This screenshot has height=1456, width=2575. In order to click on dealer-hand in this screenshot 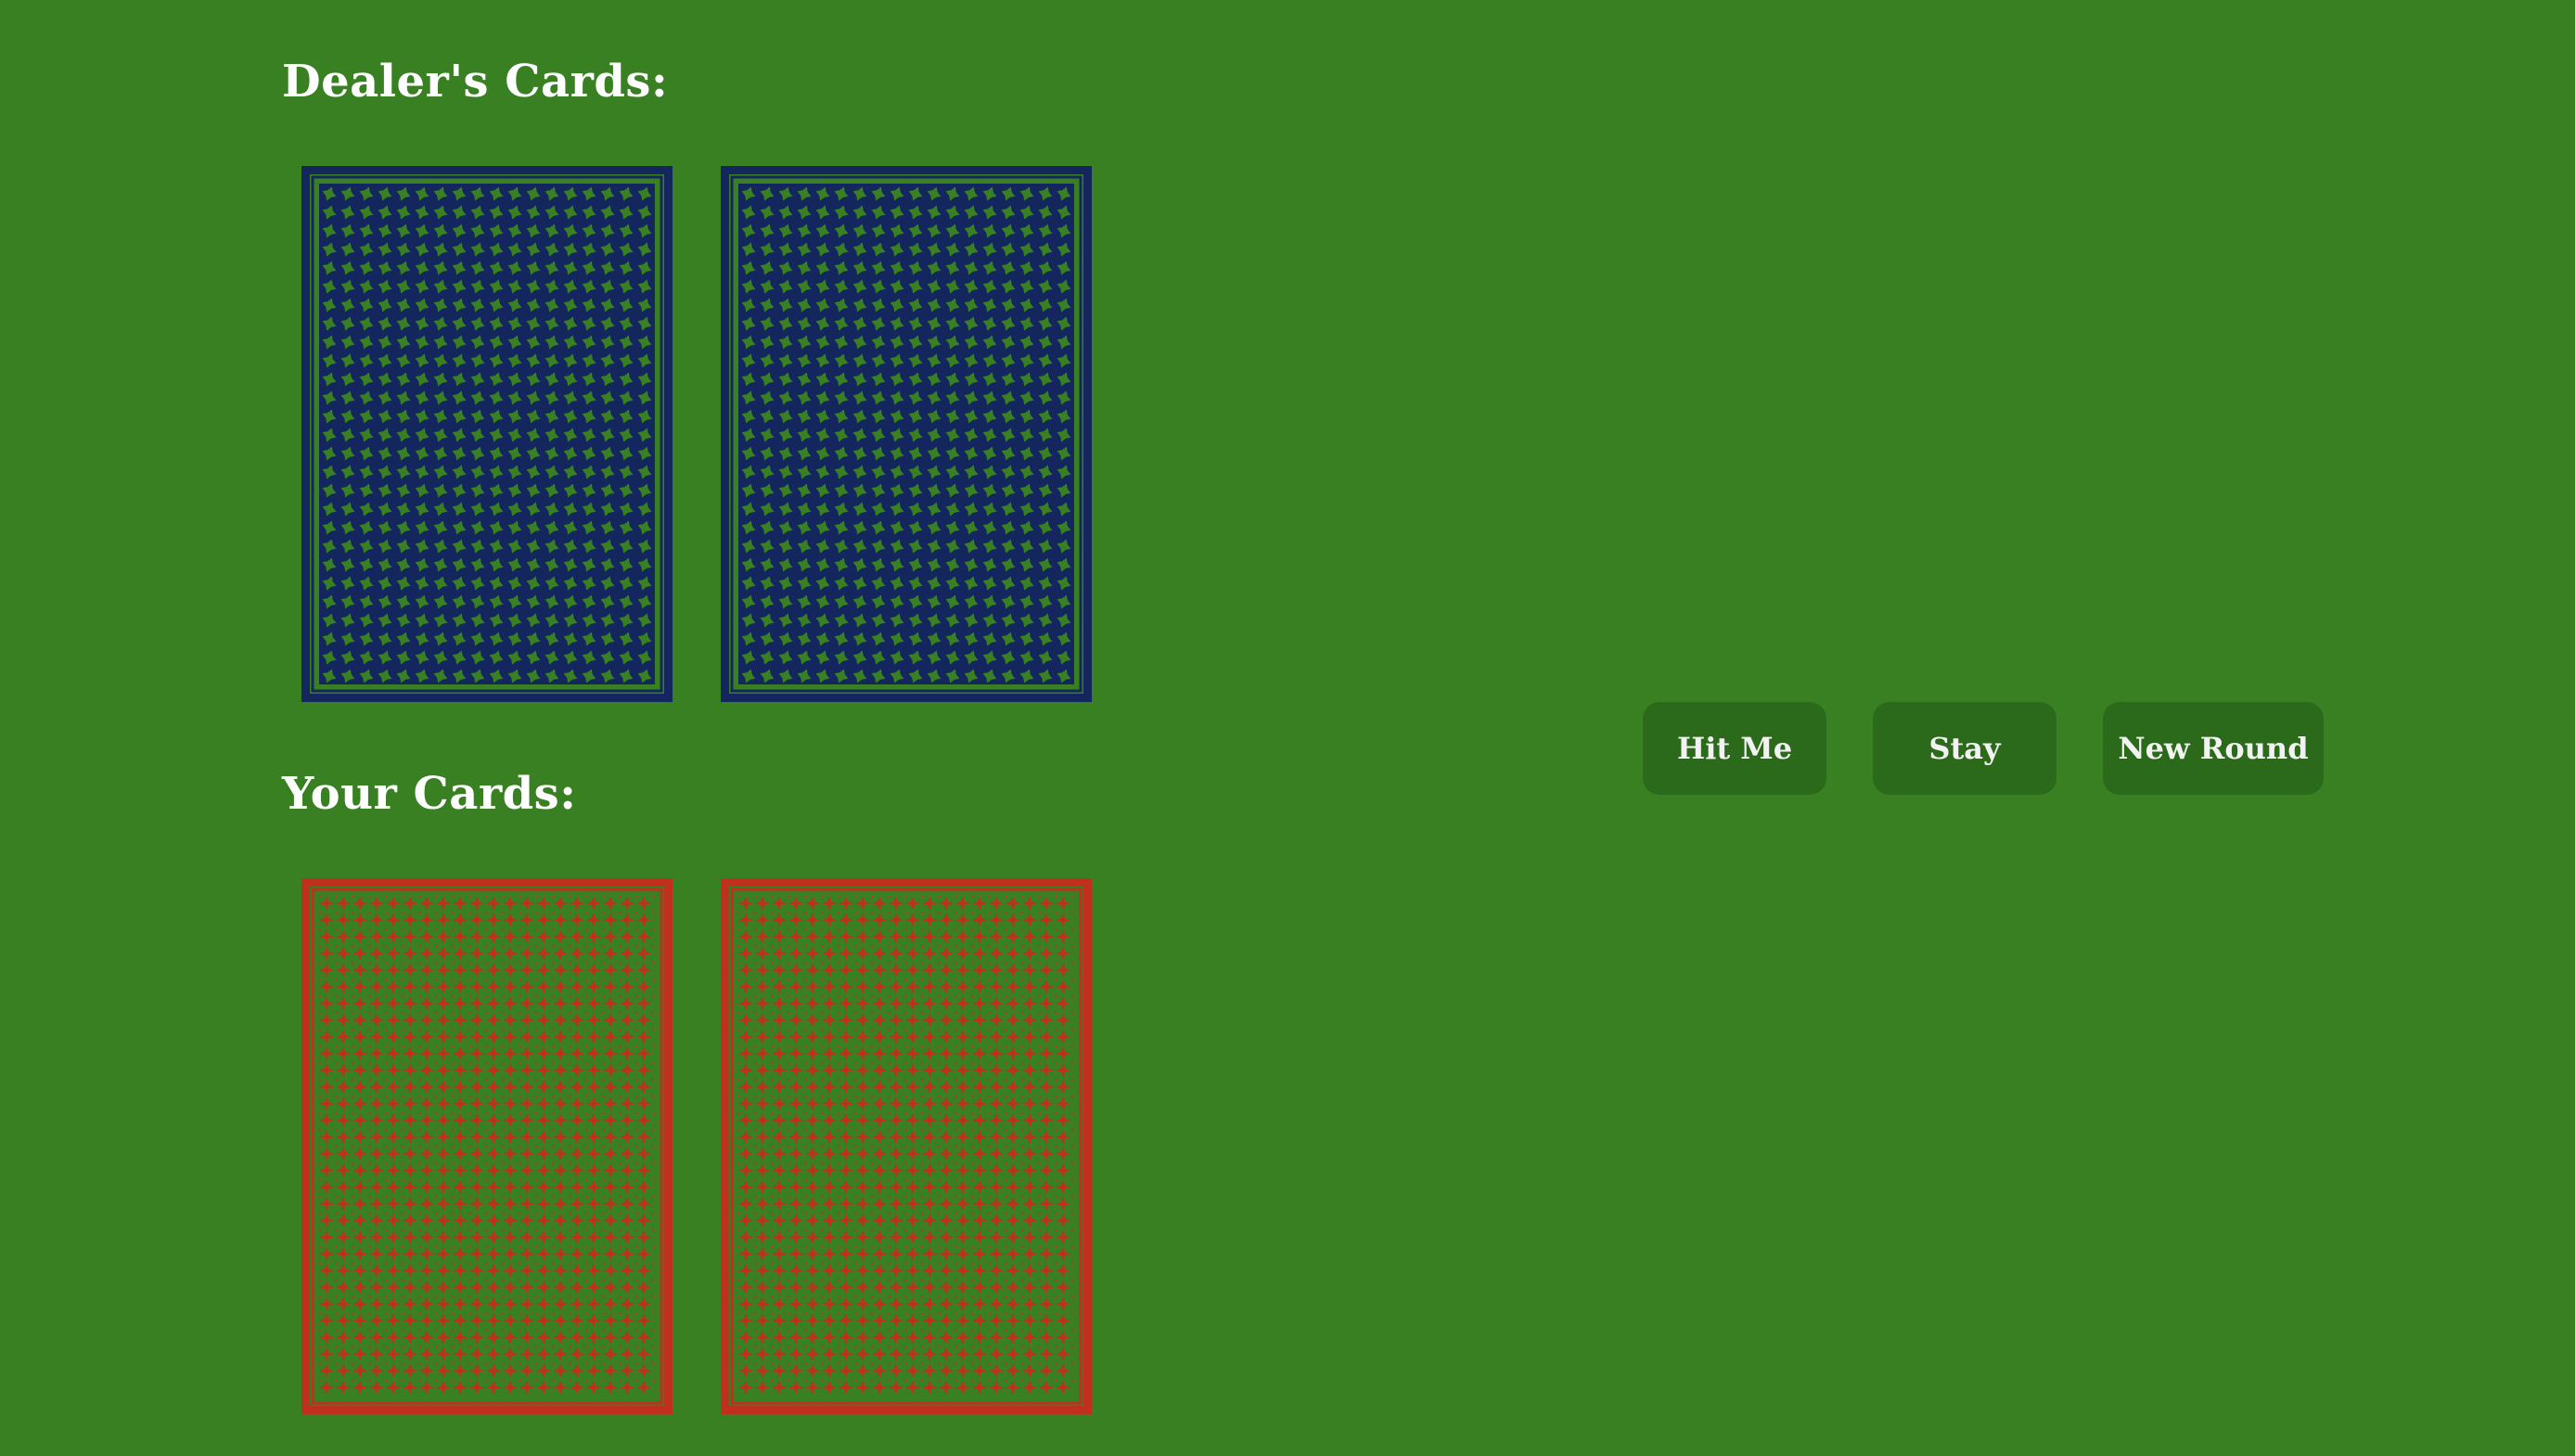, I will do `click(696, 434)`.